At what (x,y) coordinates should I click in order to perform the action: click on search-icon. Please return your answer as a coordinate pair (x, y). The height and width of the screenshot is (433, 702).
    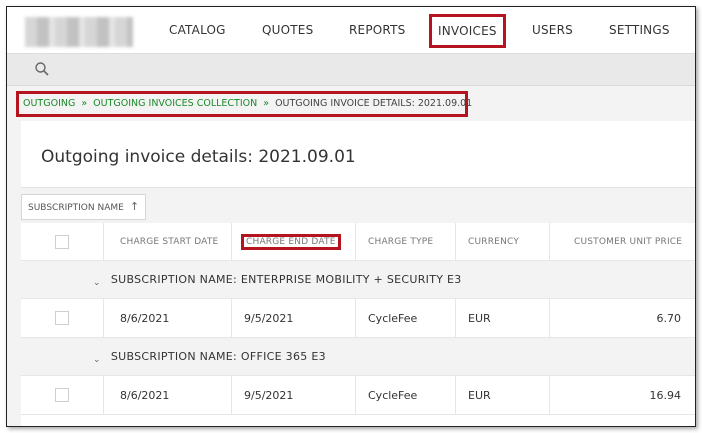
    Looking at the image, I should click on (42, 69).